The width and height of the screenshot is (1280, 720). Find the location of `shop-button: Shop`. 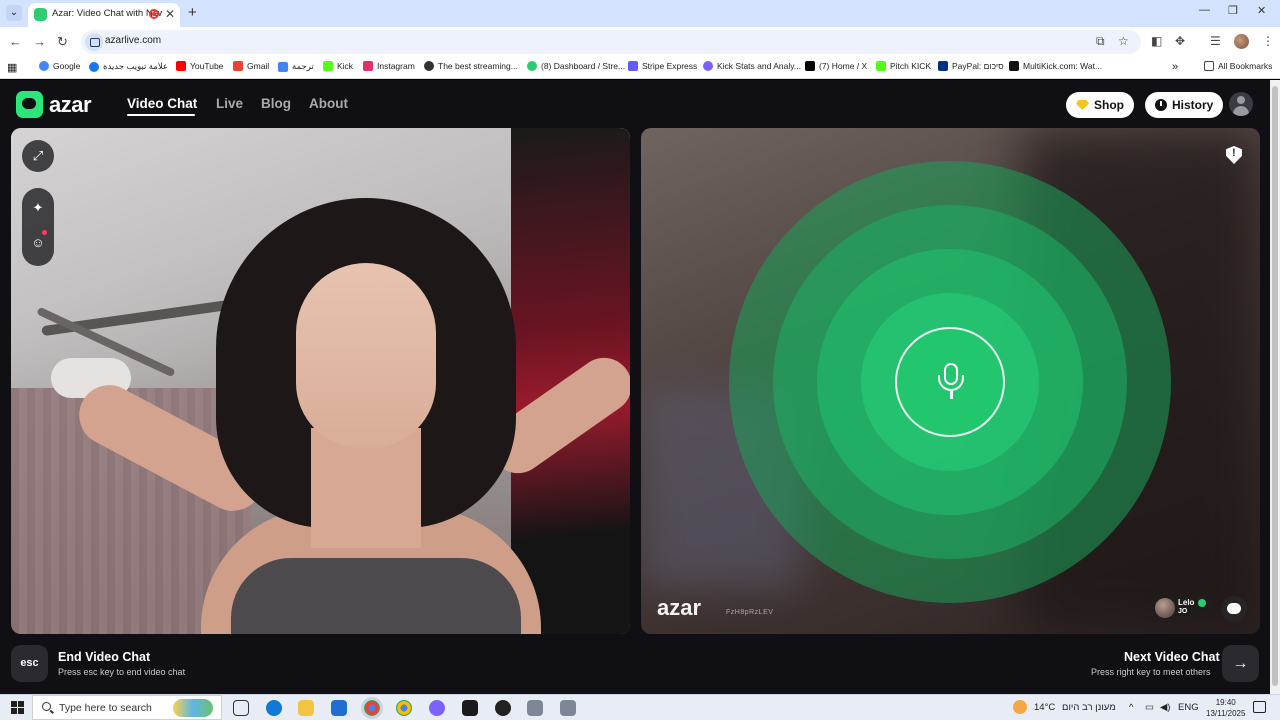

shop-button: Shop is located at coordinates (1100, 105).